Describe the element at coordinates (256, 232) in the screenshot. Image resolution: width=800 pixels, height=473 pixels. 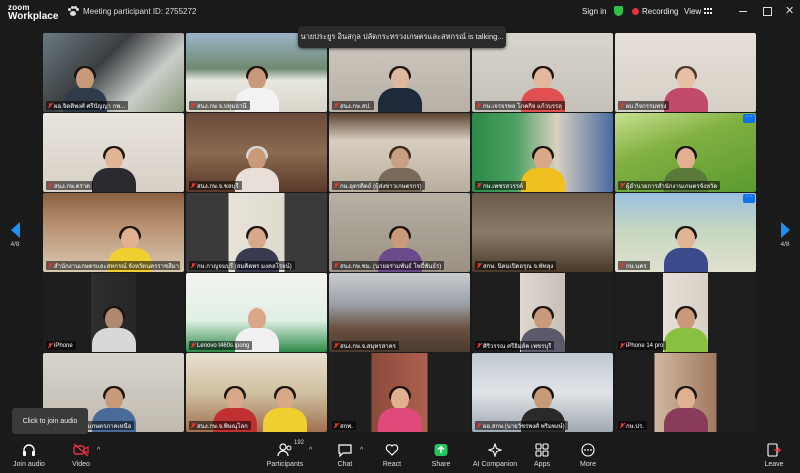
I see `participant-tile: กษ.กาญจนบุรี (สมคิดพร มงคลโรจน์)` at that location.